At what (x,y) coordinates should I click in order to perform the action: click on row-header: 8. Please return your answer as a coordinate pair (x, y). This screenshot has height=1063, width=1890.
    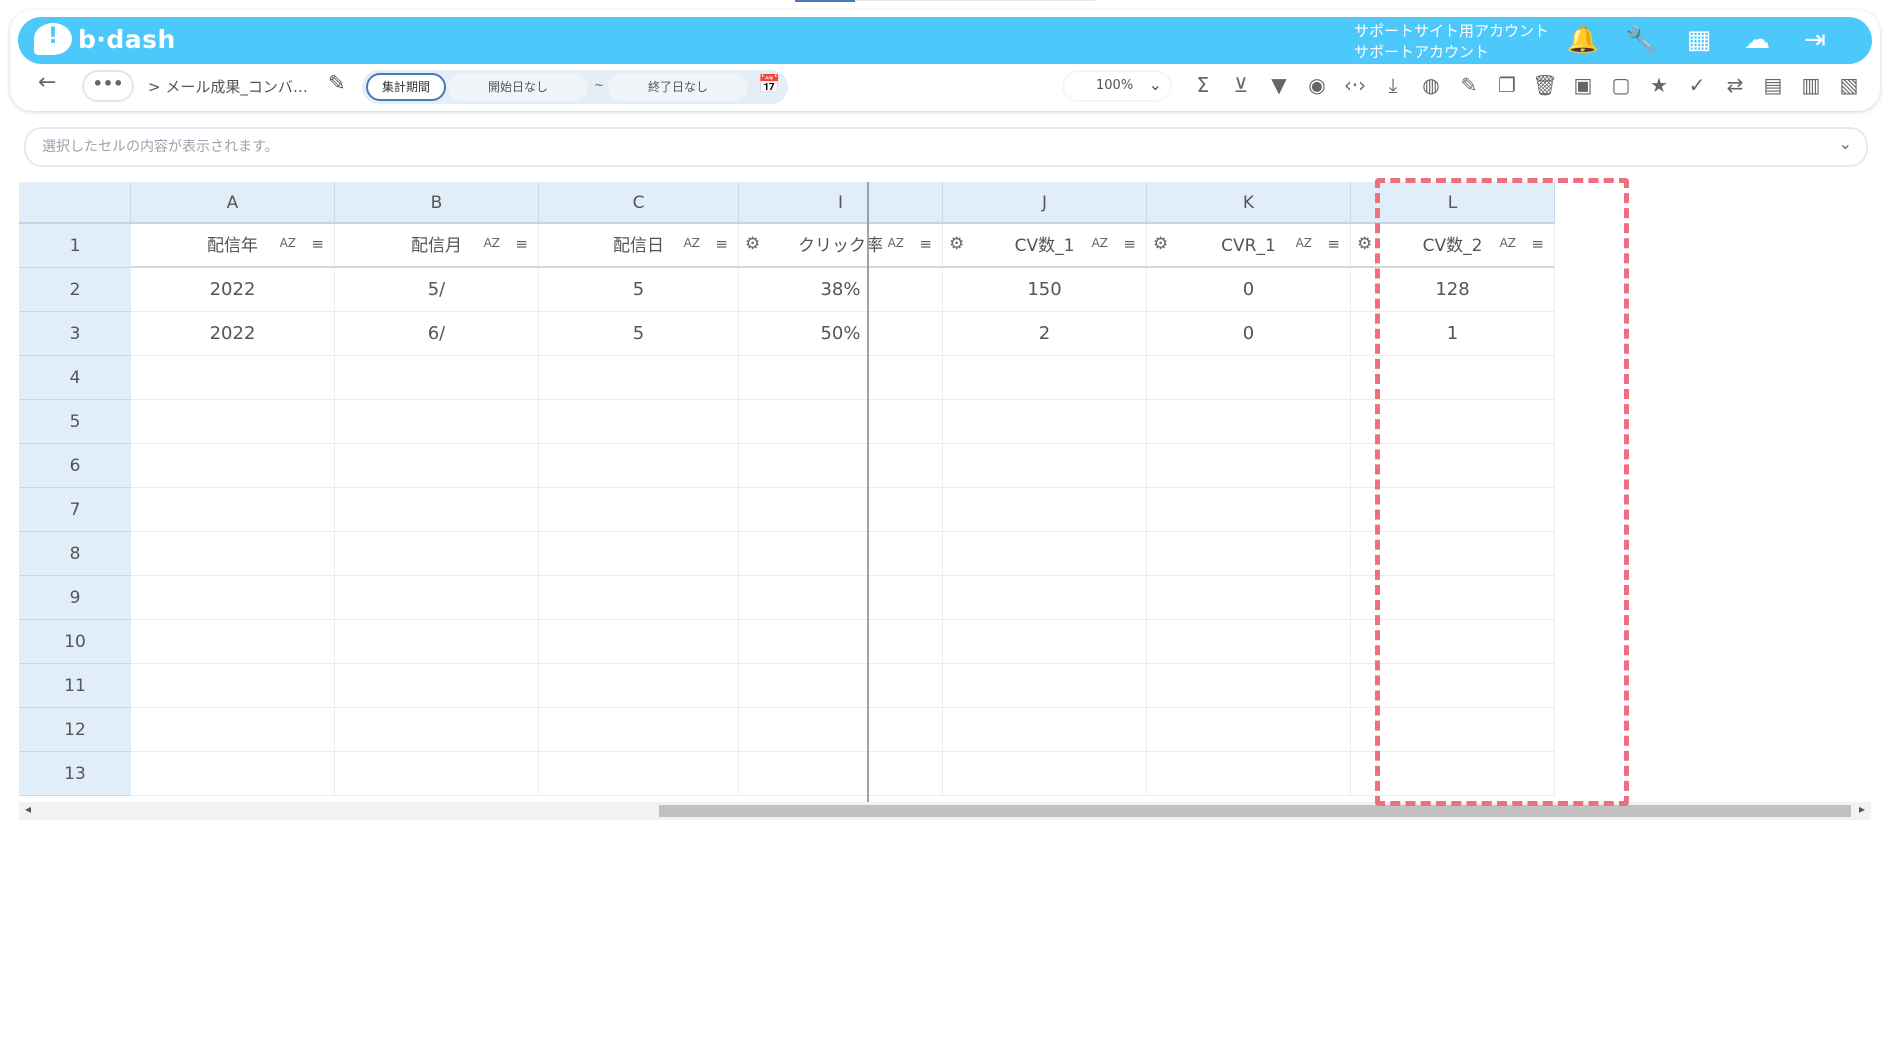
    Looking at the image, I should click on (75, 554).